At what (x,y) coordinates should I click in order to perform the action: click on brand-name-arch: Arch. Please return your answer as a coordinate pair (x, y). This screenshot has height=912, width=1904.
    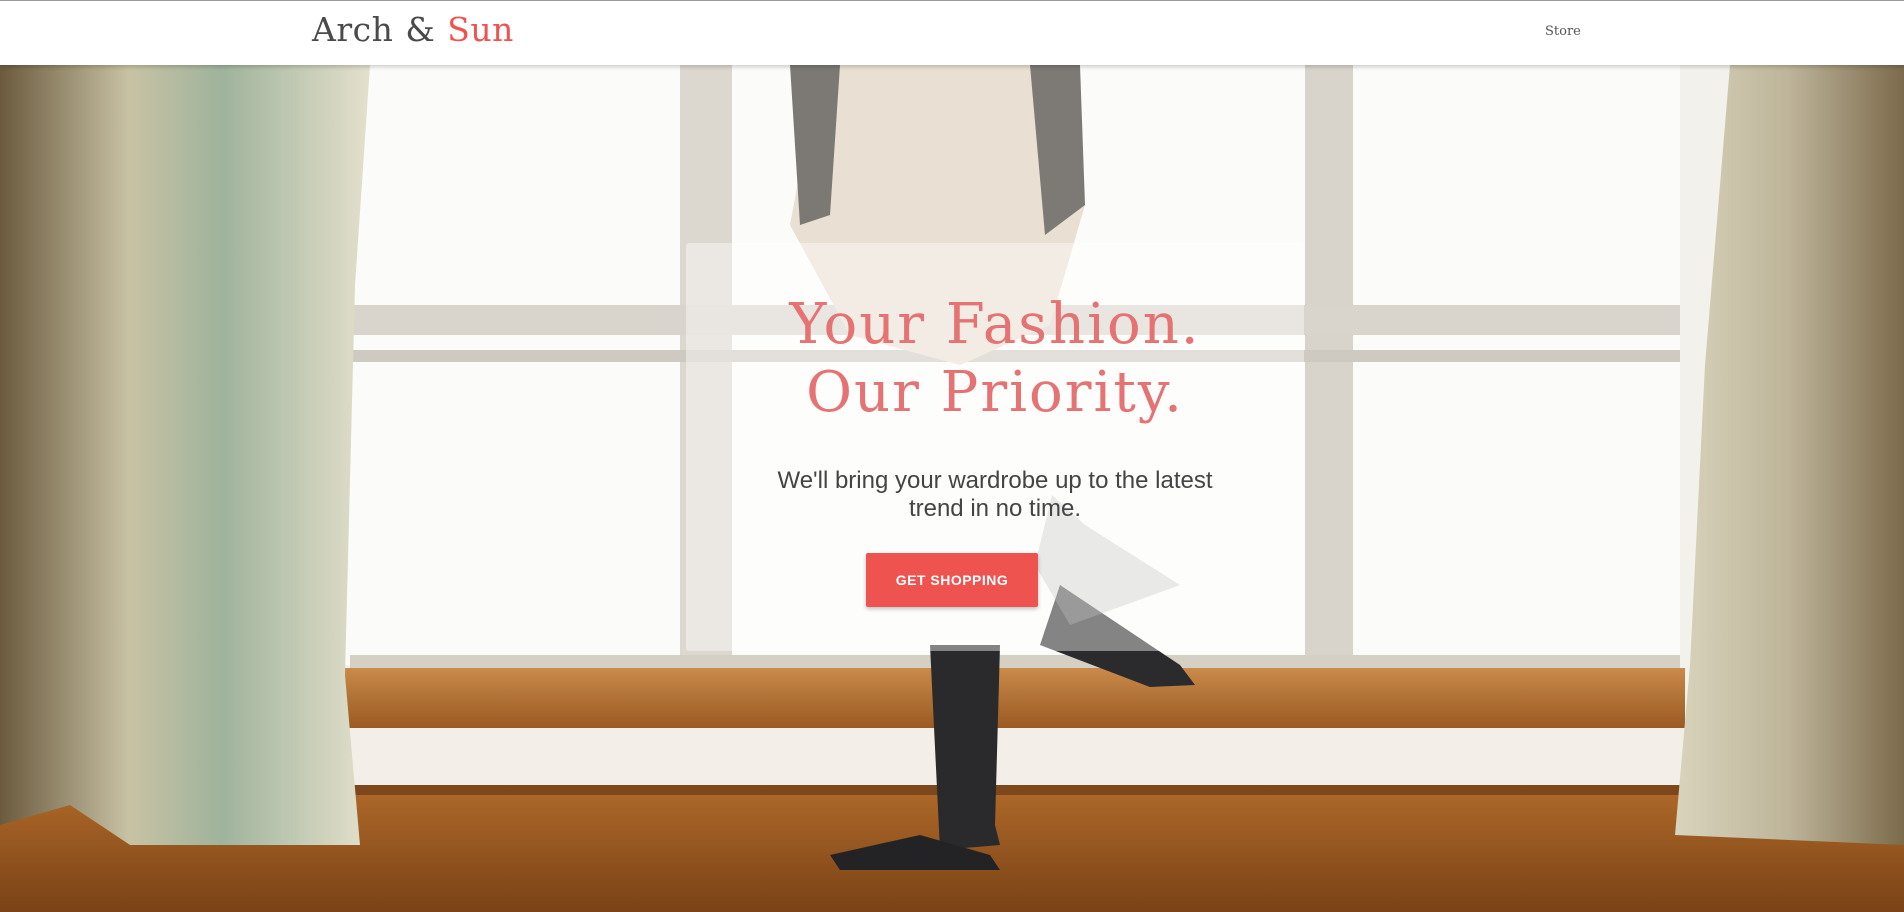
    Looking at the image, I should click on (353, 29).